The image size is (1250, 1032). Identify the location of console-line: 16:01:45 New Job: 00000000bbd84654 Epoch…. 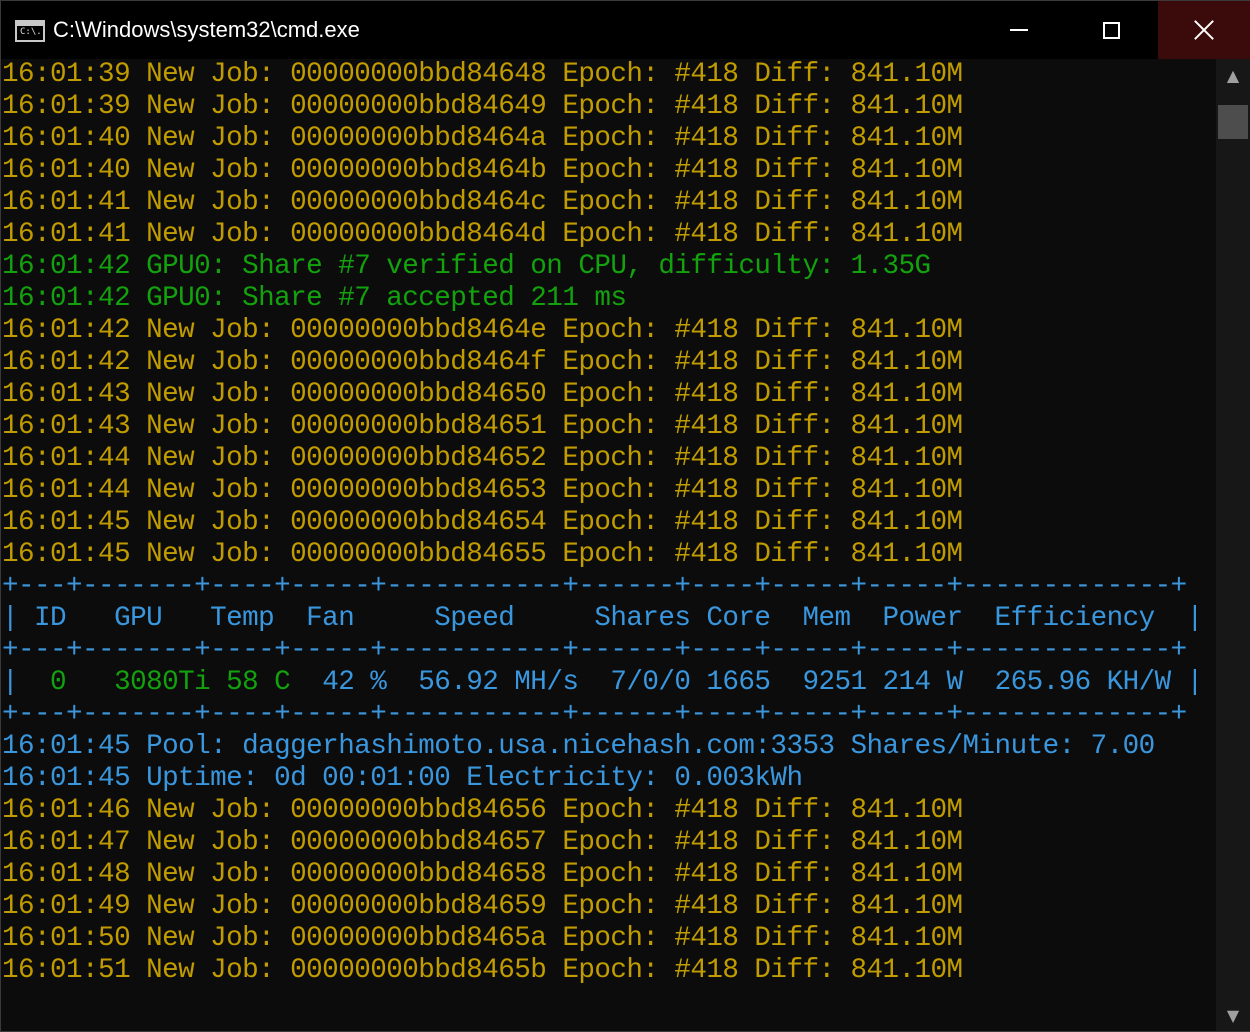
(482, 522).